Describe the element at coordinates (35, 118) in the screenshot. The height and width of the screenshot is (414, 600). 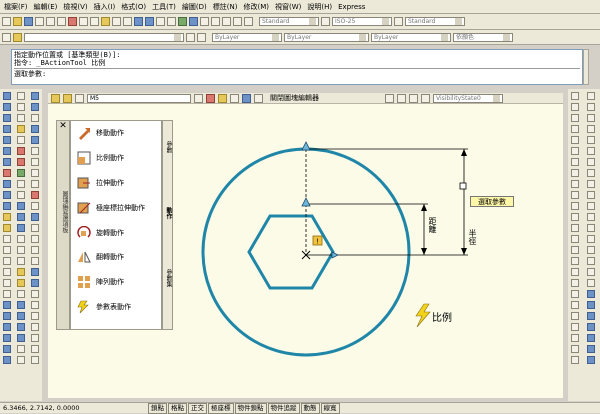
I see `ordinate-dim-icon` at that location.